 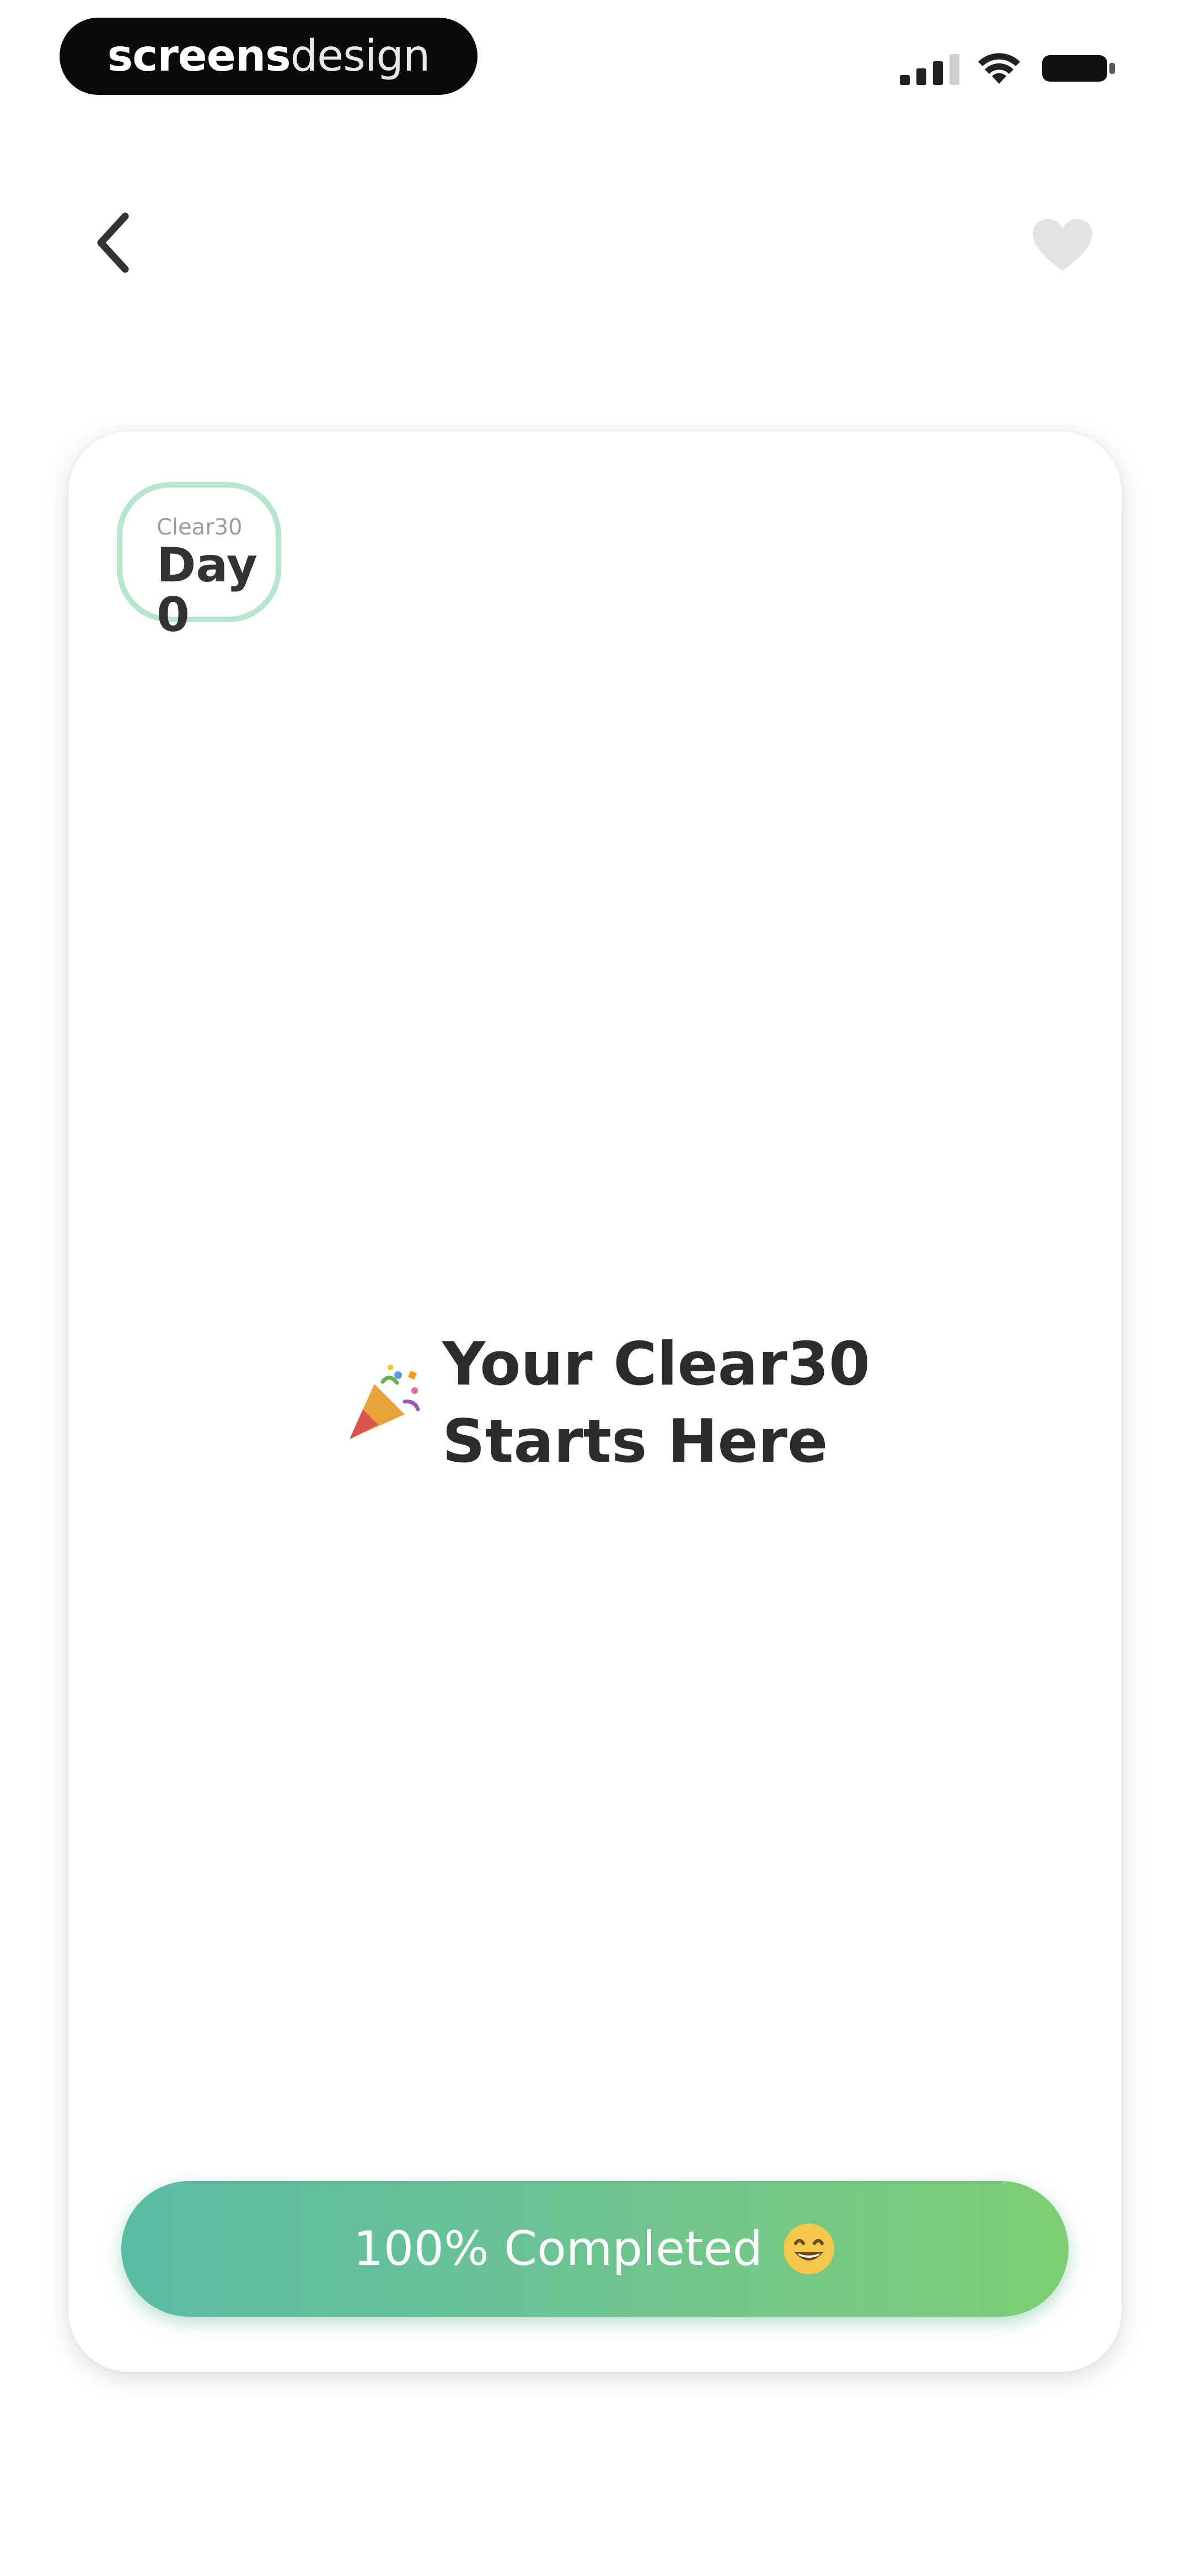 I want to click on favorite-button, so click(x=1062, y=245).